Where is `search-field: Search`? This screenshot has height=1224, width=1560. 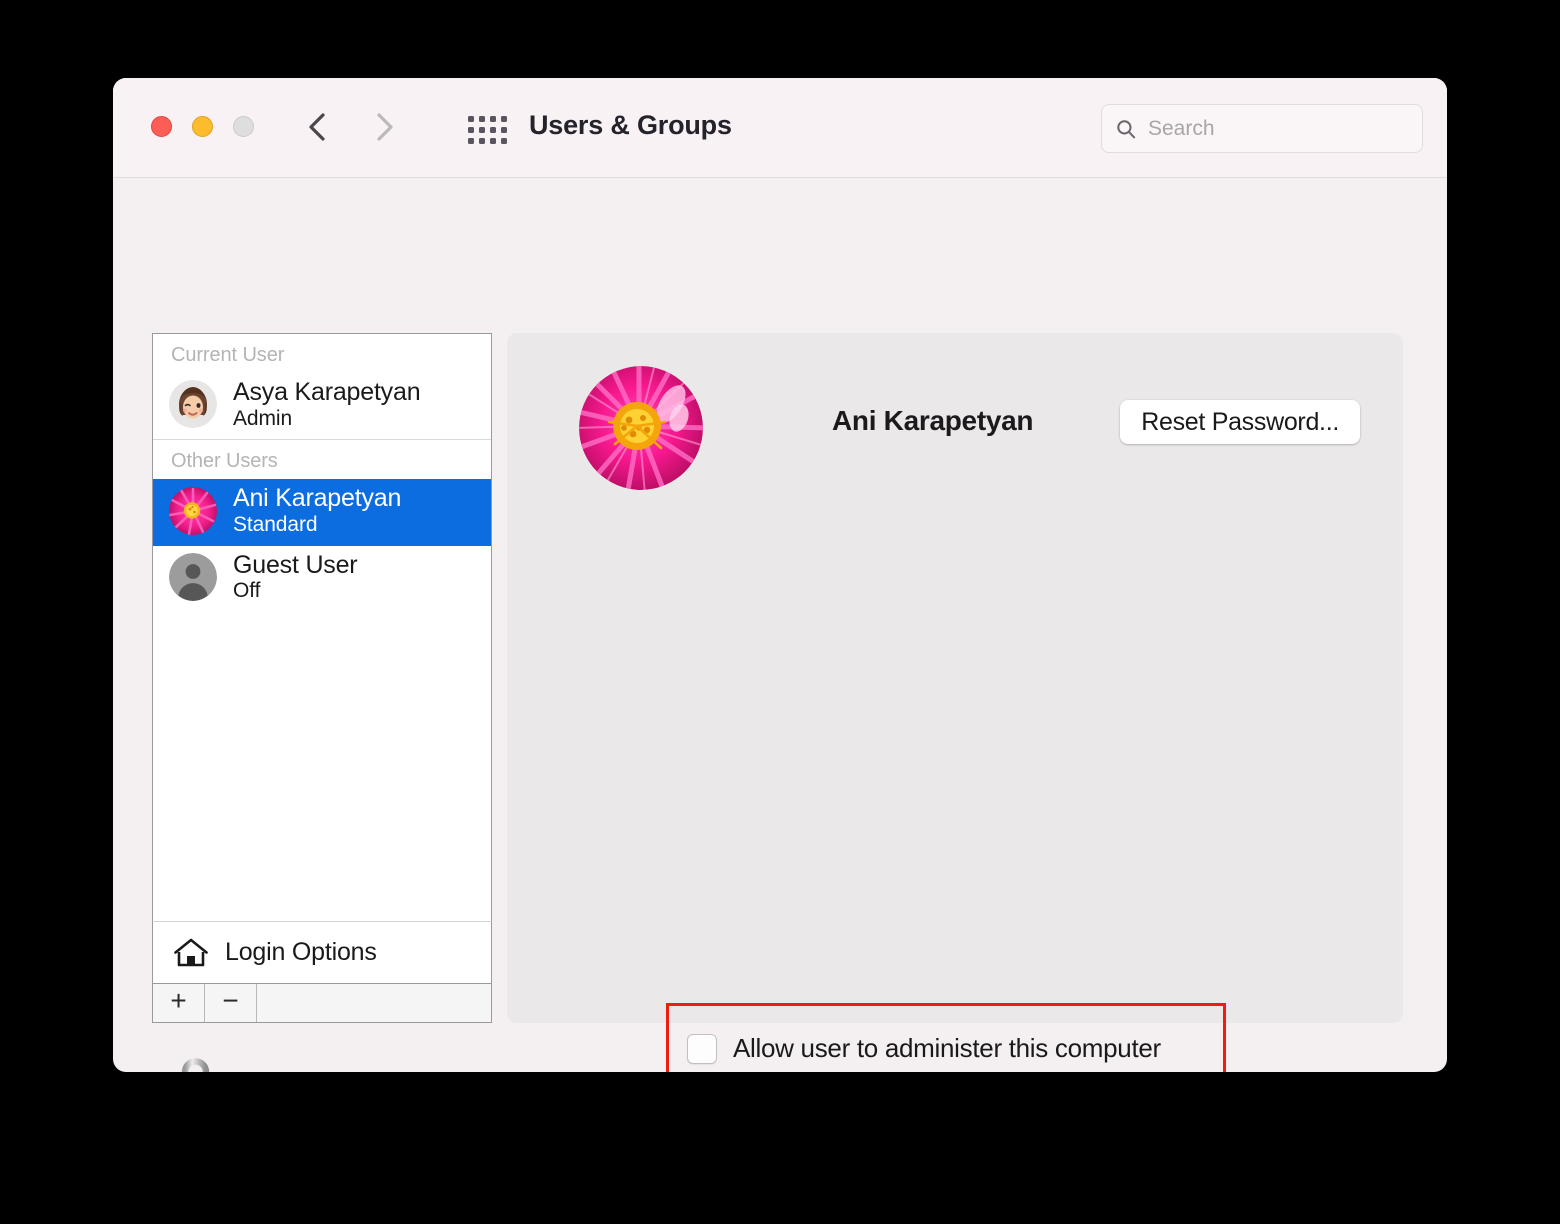 search-field: Search is located at coordinates (1262, 128).